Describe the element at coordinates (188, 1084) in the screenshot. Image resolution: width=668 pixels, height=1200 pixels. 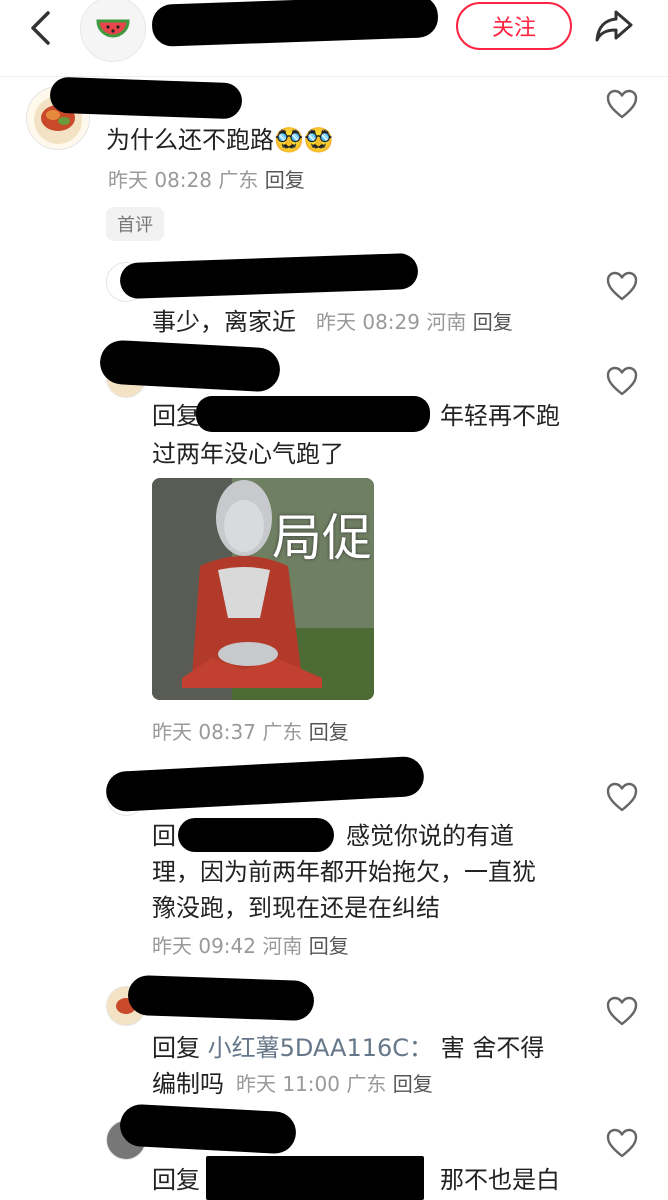
I see `reply-text-line2: 编制吗` at that location.